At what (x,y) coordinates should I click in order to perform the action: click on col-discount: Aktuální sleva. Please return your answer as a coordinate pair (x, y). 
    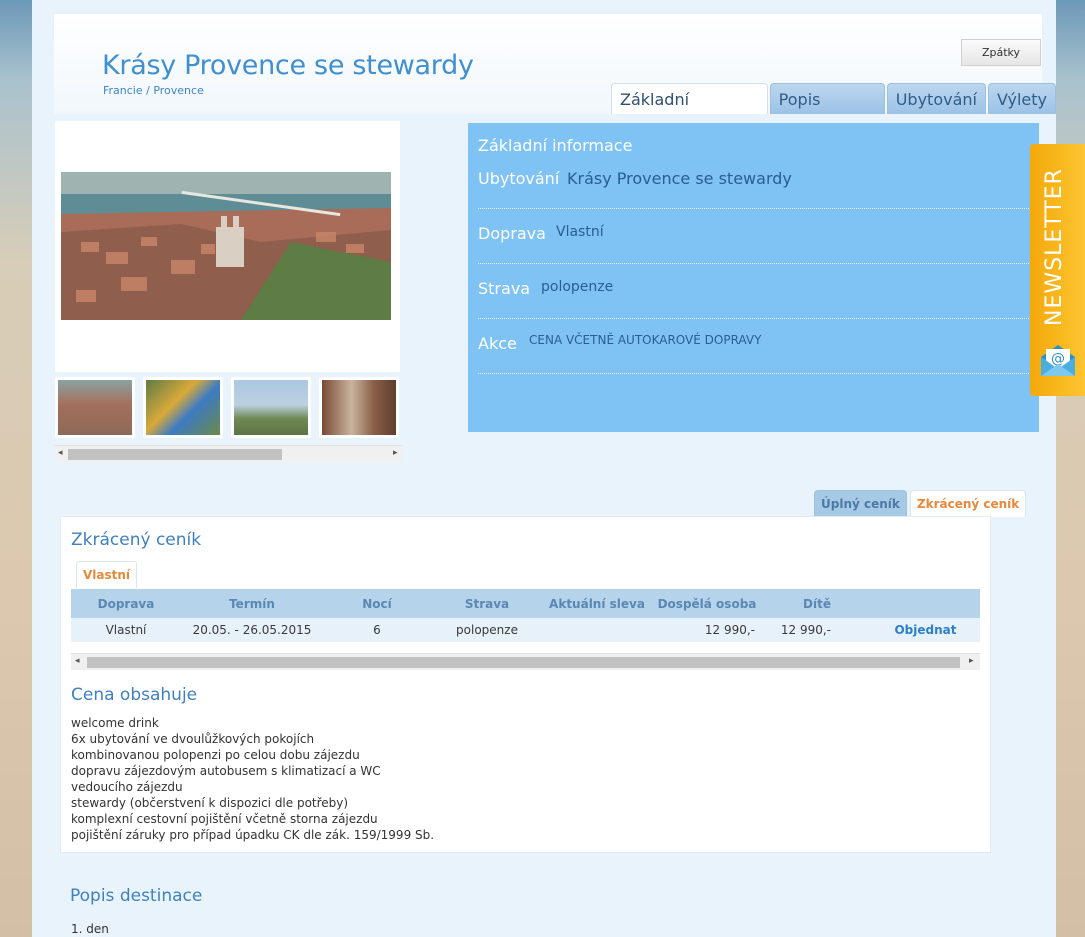
    Looking at the image, I should click on (597, 603).